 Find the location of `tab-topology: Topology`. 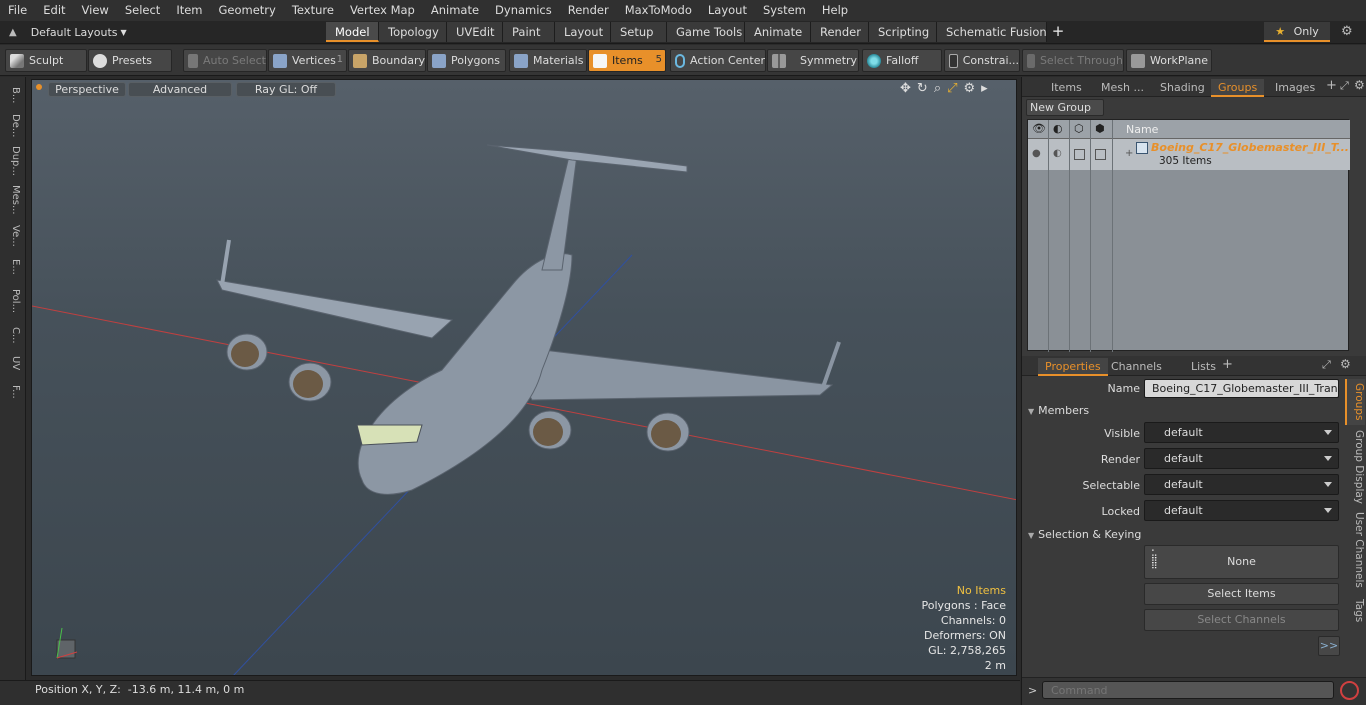

tab-topology: Topology is located at coordinates (413, 32).